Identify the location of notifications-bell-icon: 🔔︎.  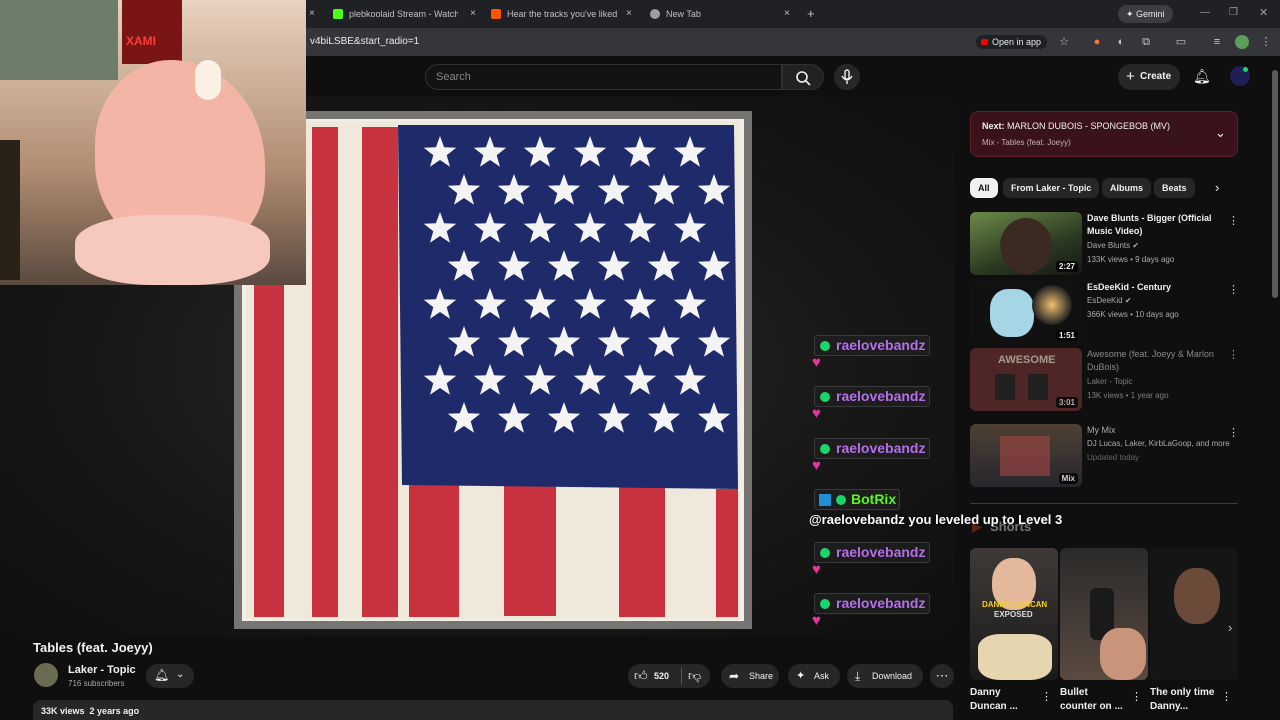
(1202, 76).